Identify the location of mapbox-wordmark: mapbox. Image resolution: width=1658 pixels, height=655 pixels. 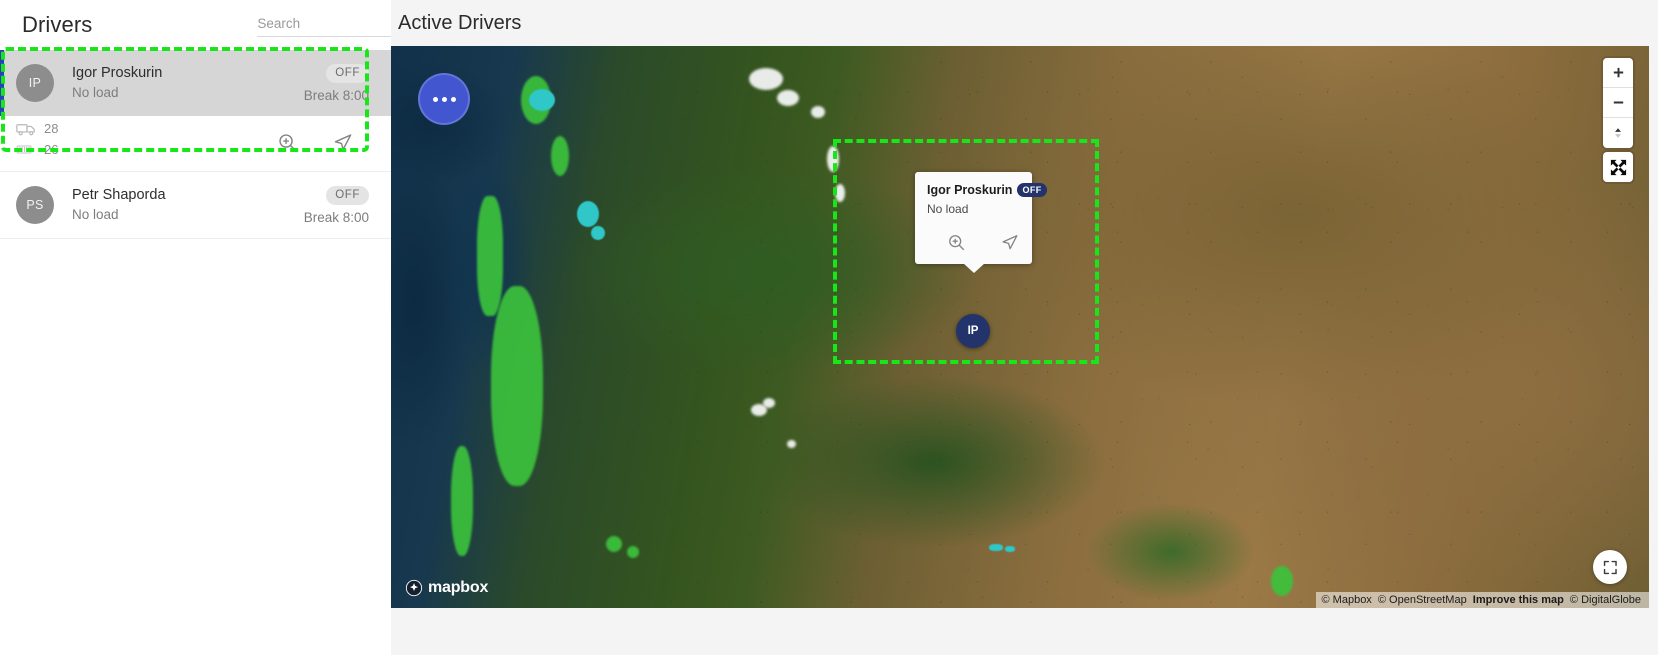
(458, 587).